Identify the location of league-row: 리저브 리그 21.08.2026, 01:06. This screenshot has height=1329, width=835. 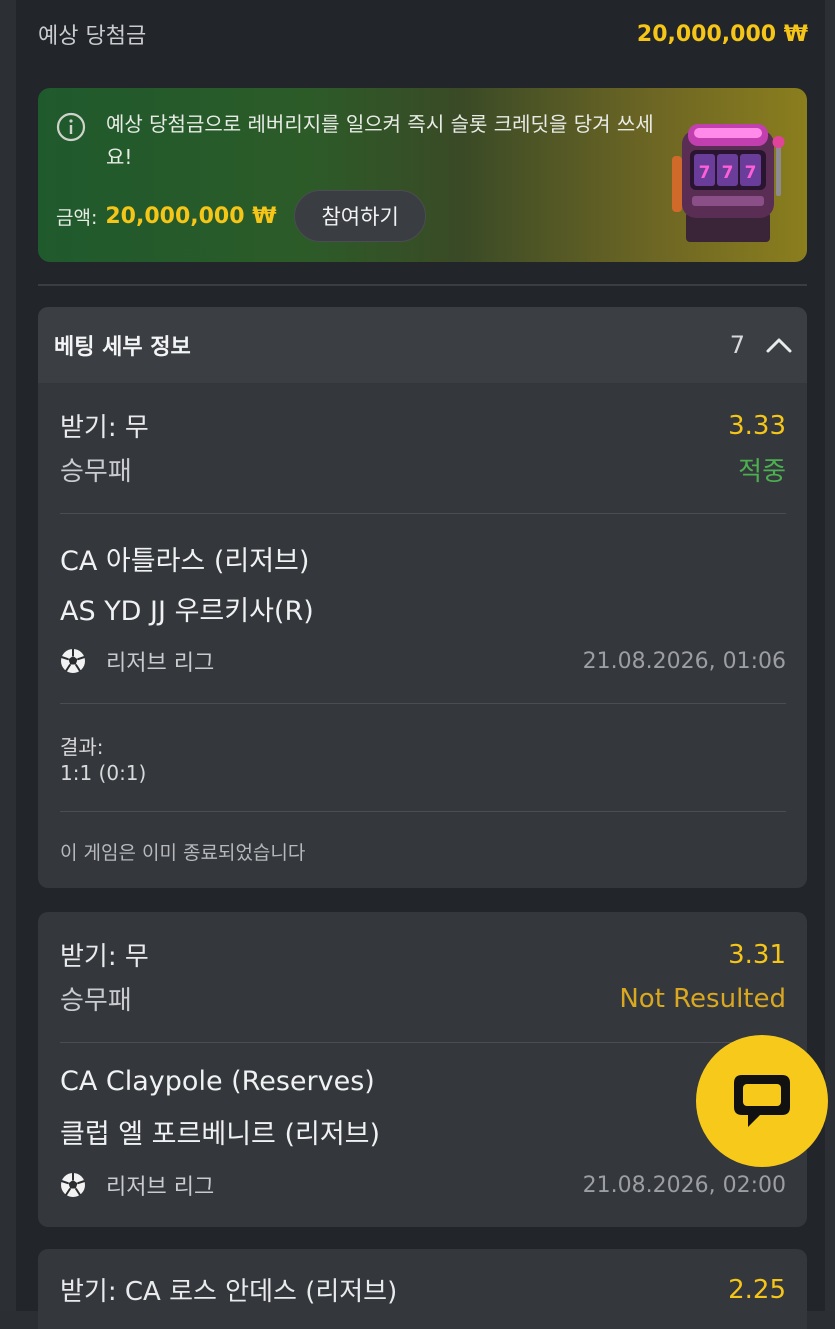
(423, 661).